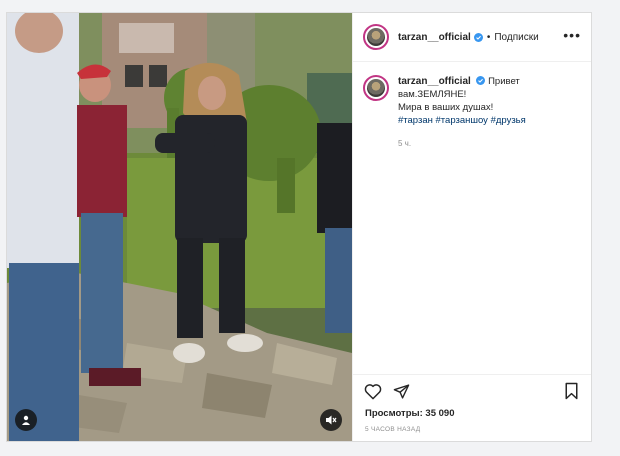  I want to click on bookmark-icon, so click(571, 391).